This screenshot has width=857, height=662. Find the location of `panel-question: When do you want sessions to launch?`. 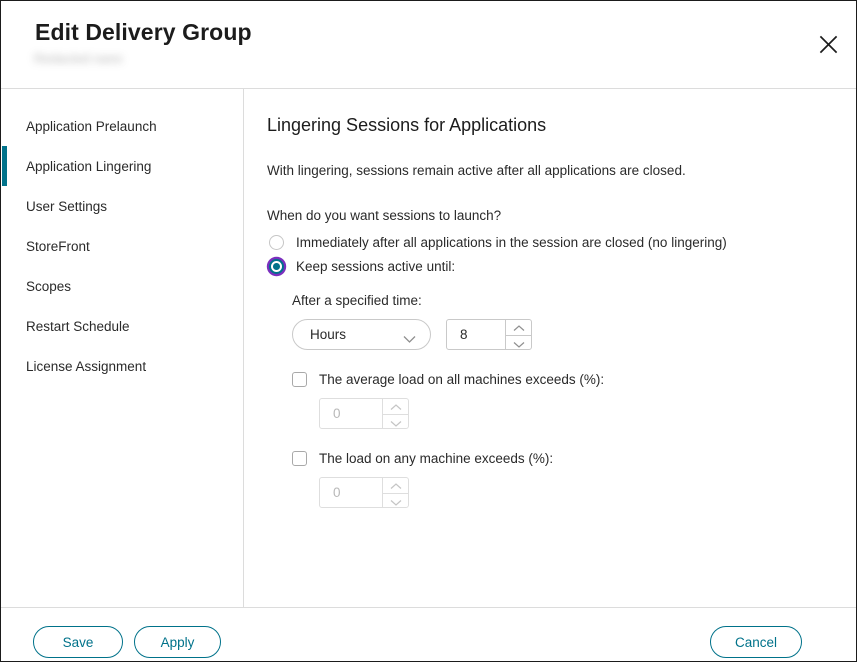

panel-question: When do you want sessions to launch? is located at coordinates (384, 215).